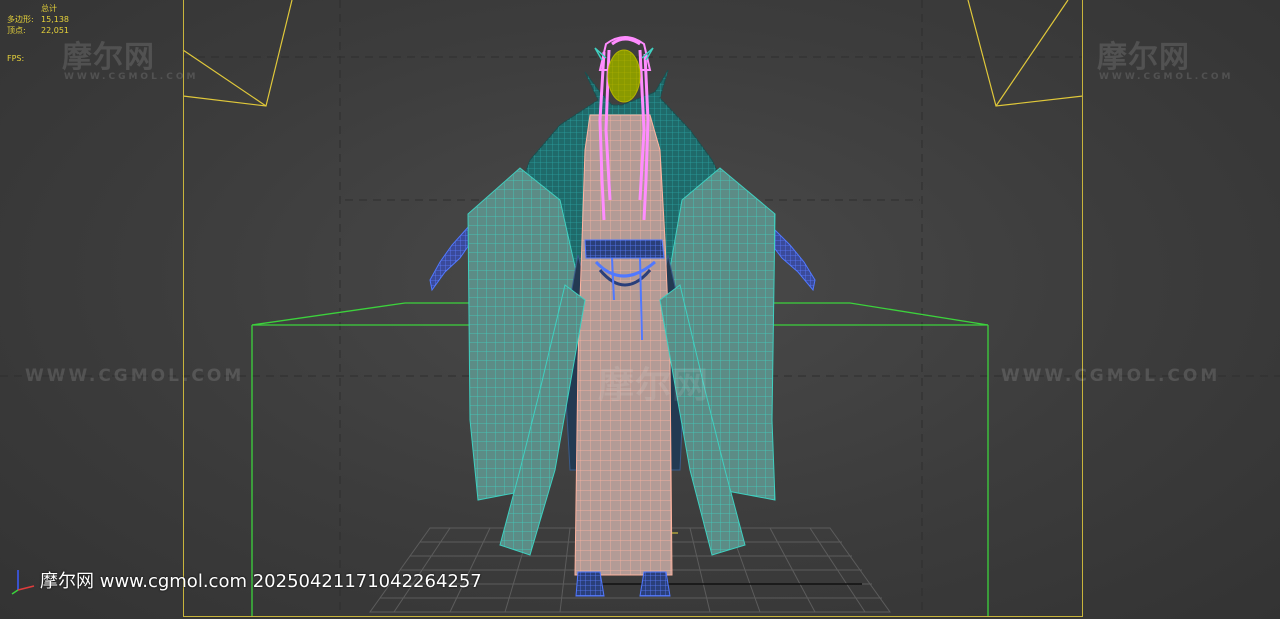 Image resolution: width=1280 pixels, height=619 pixels. What do you see at coordinates (16, 58) in the screenshot?
I see `fps-label: FPS:` at bounding box center [16, 58].